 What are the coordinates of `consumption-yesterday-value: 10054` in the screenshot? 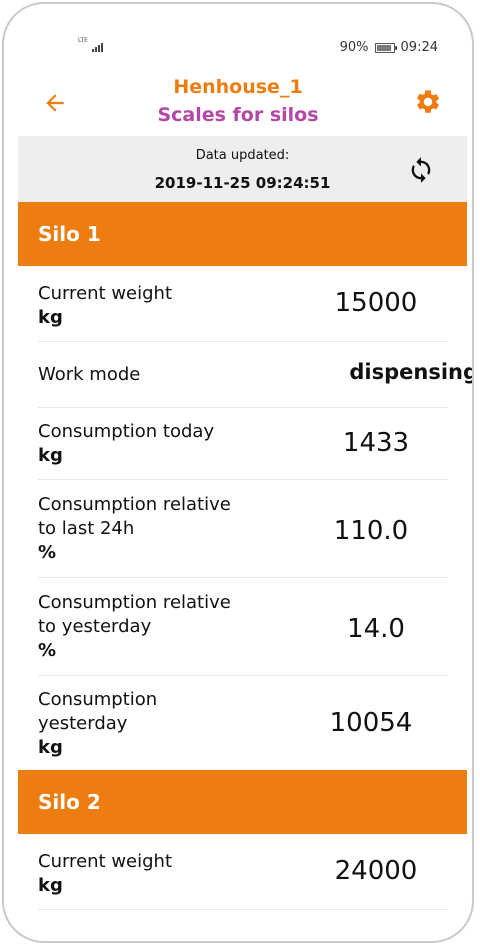 It's located at (371, 723).